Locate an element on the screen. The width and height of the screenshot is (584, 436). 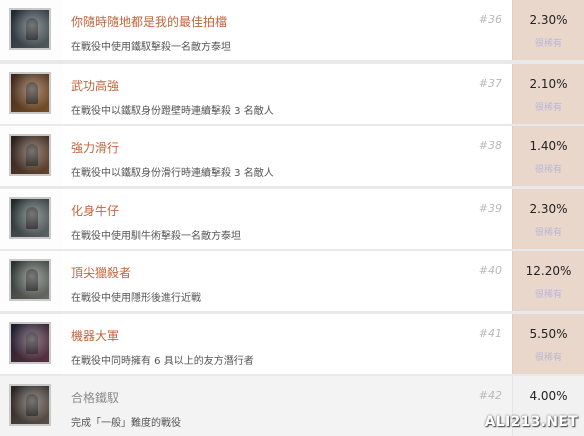
achievement-name: 合格鐵馭 is located at coordinates (95, 398).